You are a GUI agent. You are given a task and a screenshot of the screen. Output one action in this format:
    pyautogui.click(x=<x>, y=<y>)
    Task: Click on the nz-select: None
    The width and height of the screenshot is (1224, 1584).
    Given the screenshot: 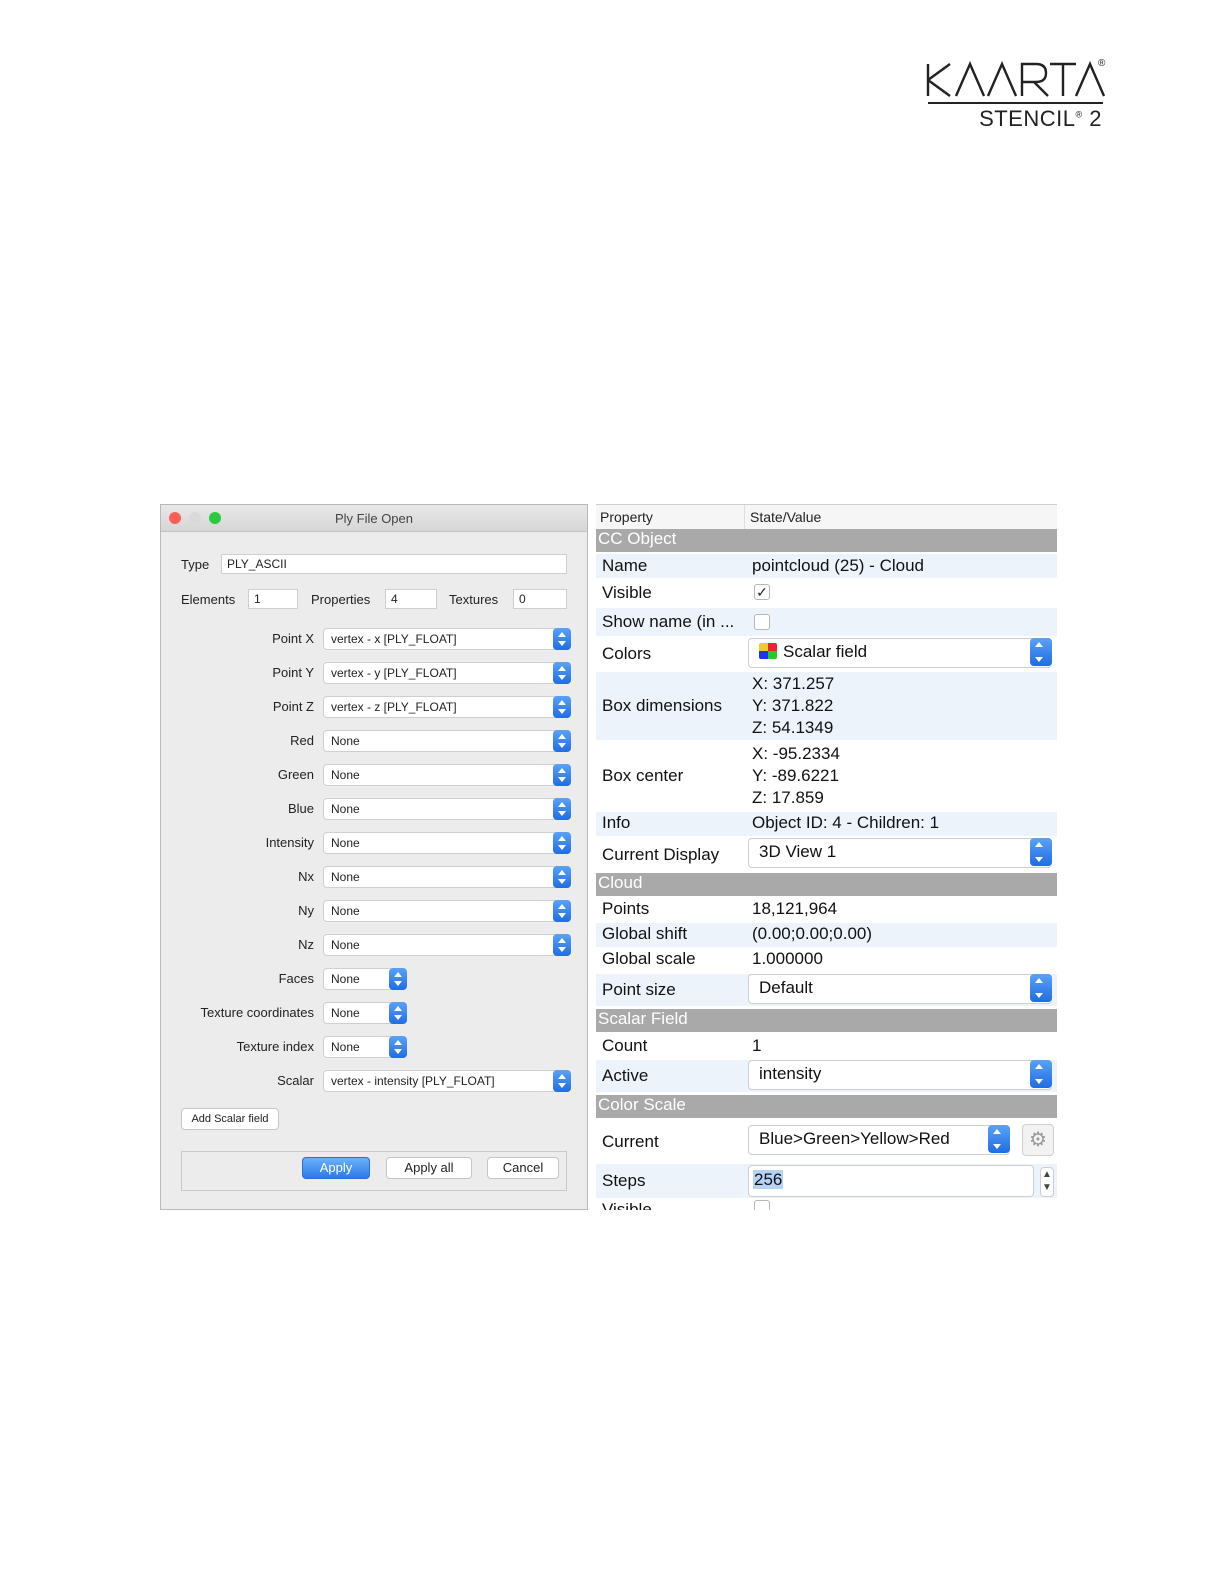 What is the action you would take?
    pyautogui.click(x=447, y=945)
    